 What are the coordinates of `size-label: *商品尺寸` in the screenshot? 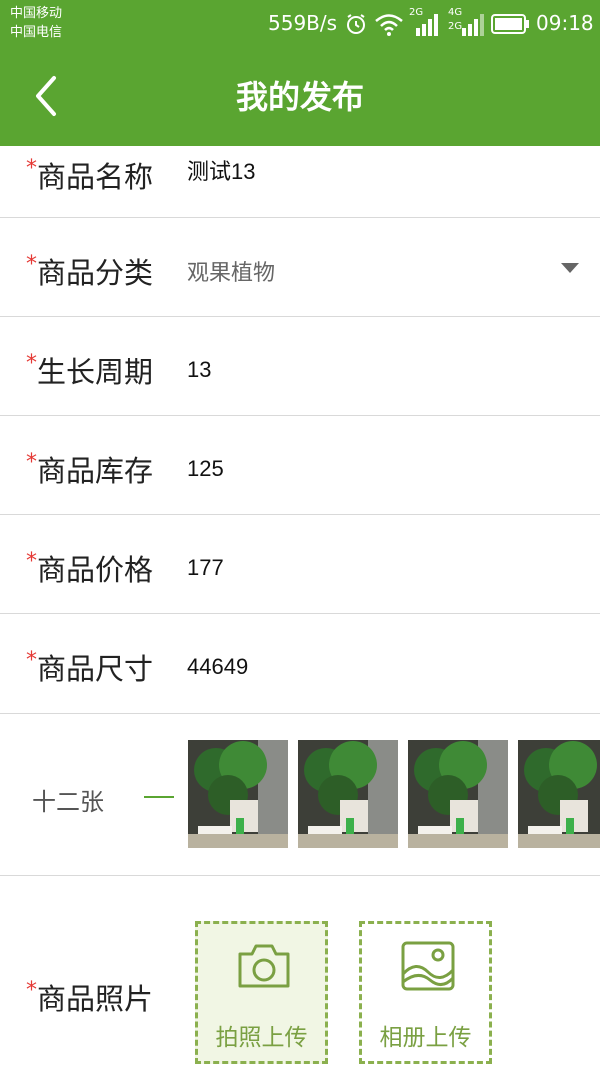 It's located at (90, 667).